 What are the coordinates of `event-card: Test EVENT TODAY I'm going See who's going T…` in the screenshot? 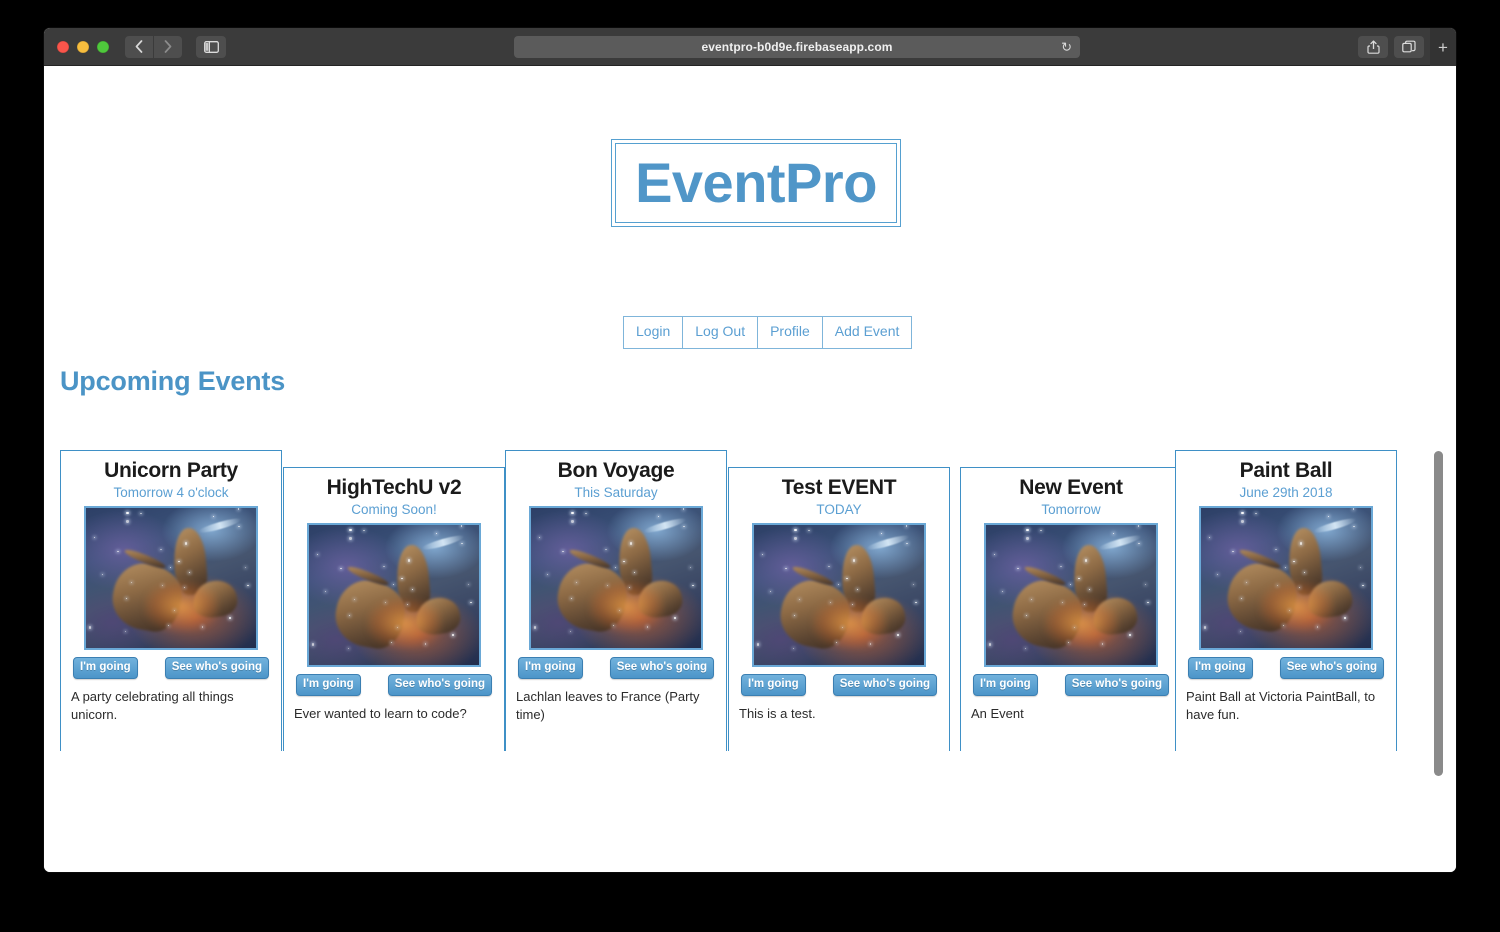 It's located at (839, 609).